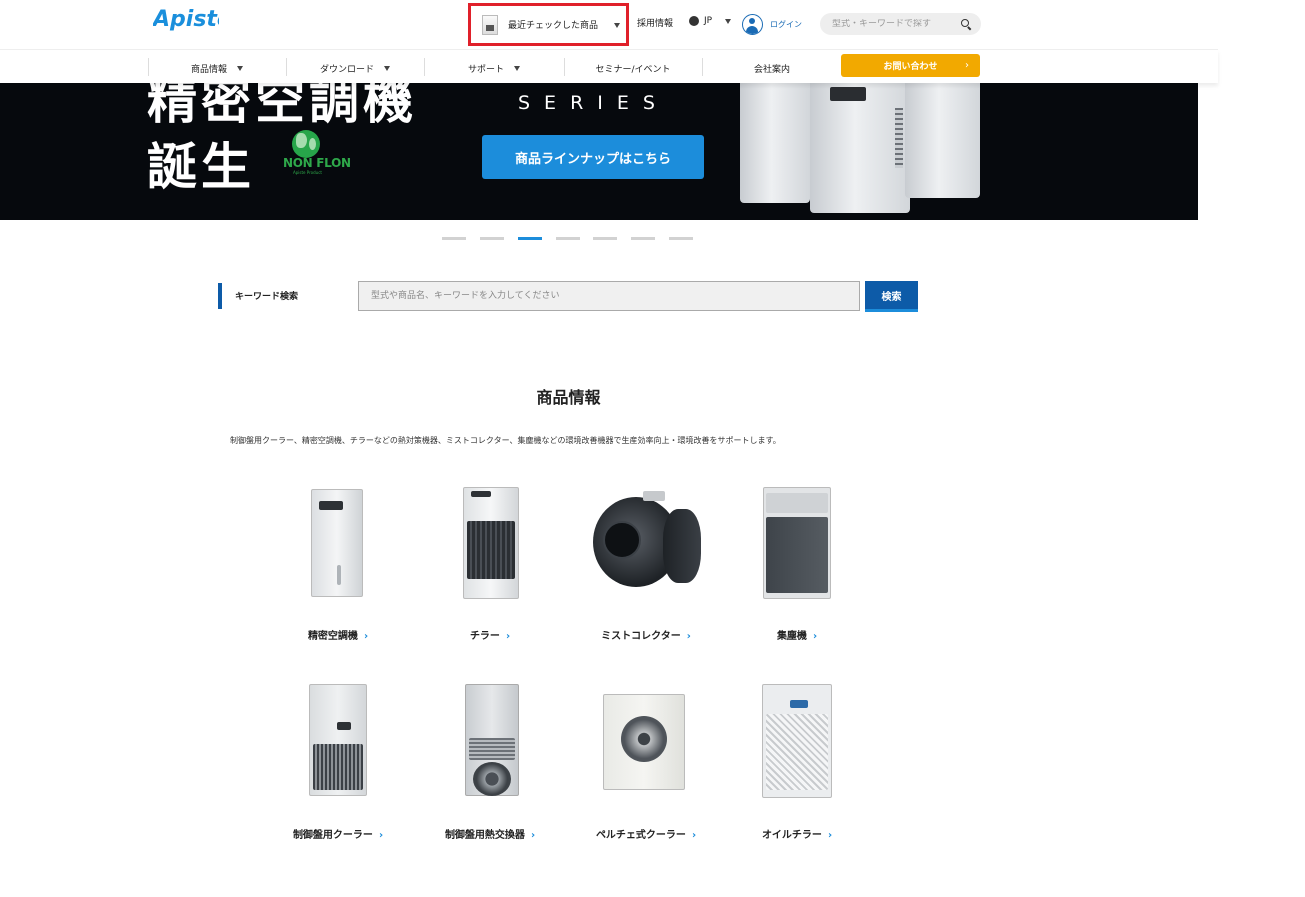  What do you see at coordinates (797, 549) in the screenshot?
I see `dust-collector-image` at bounding box center [797, 549].